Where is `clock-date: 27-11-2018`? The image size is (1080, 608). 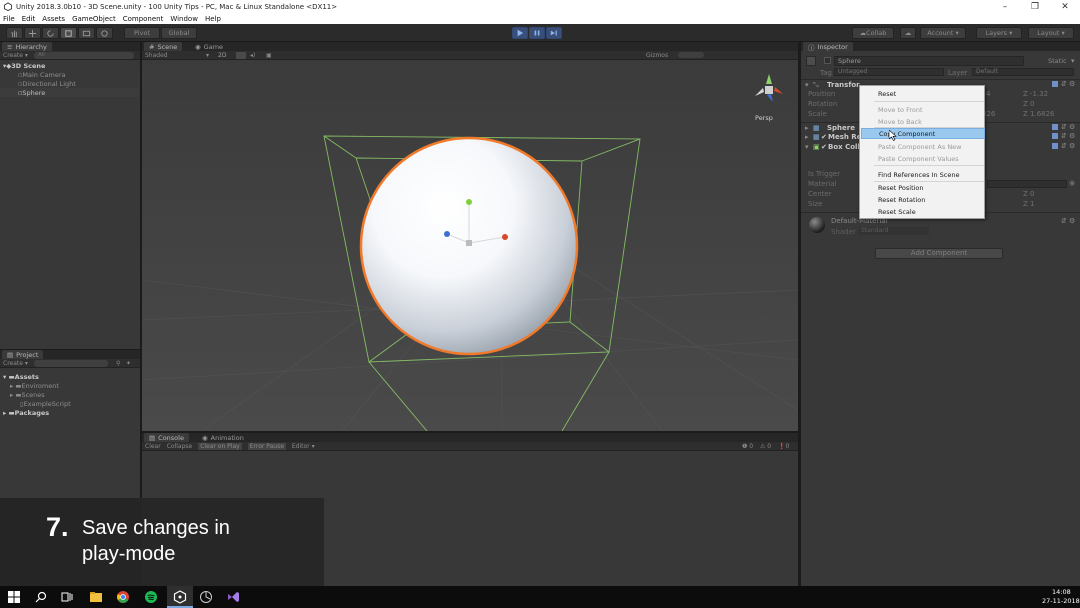
clock-date: 27-11-2018 is located at coordinates (1061, 601).